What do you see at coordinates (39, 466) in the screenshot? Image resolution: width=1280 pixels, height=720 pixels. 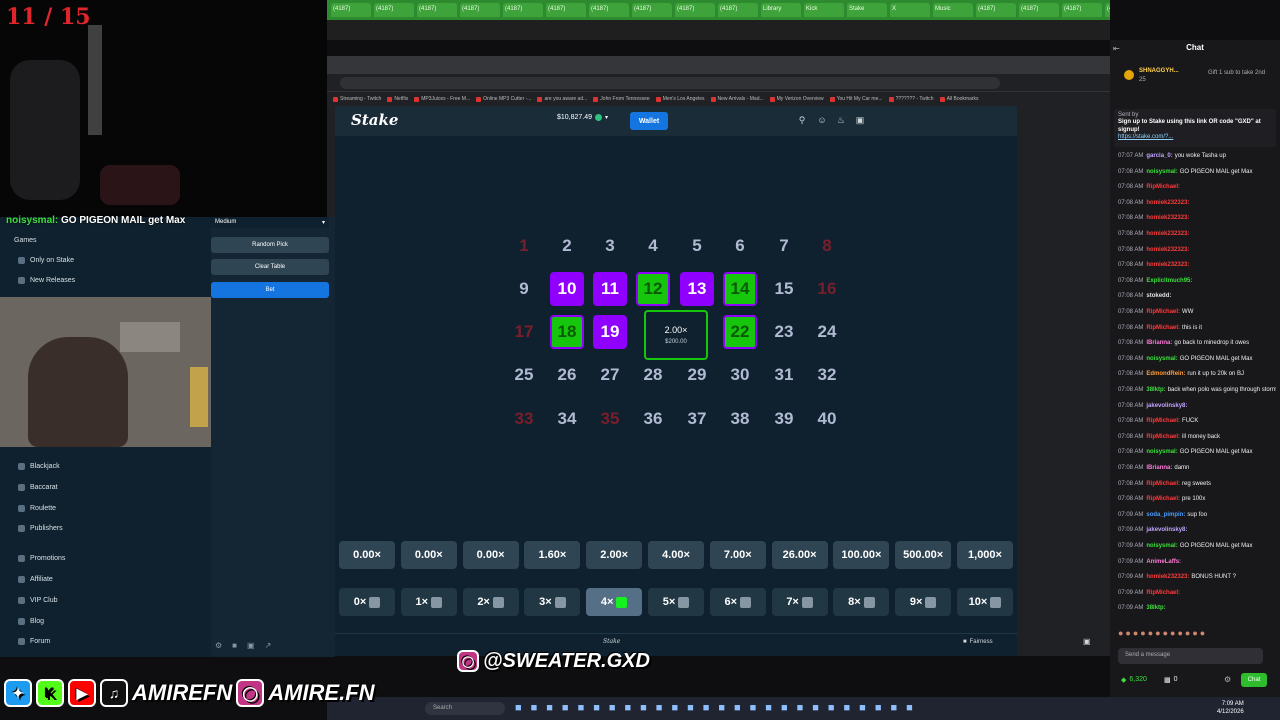 I see `sidebar-item-blackjack: Blackjack` at bounding box center [39, 466].